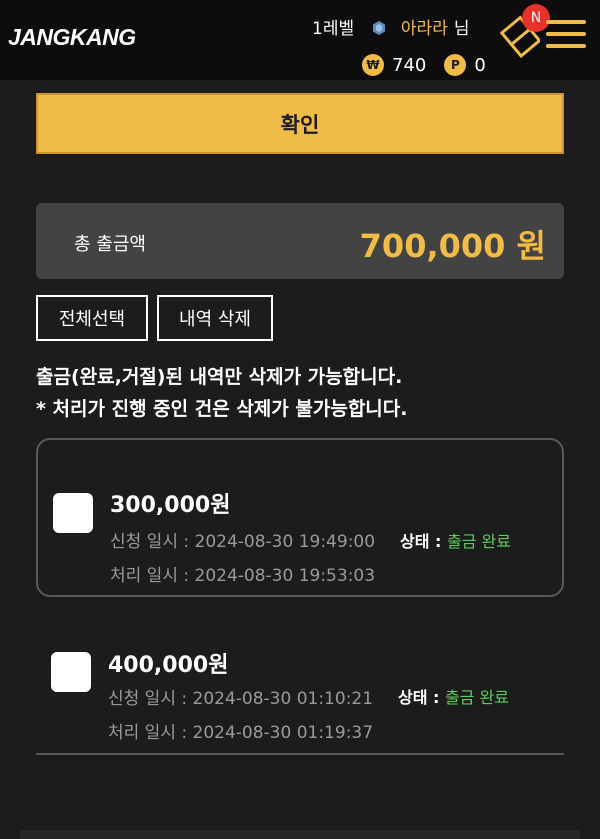 This screenshot has width=600, height=839. Describe the element at coordinates (333, 29) in the screenshot. I see `user-level: 1레벨` at that location.